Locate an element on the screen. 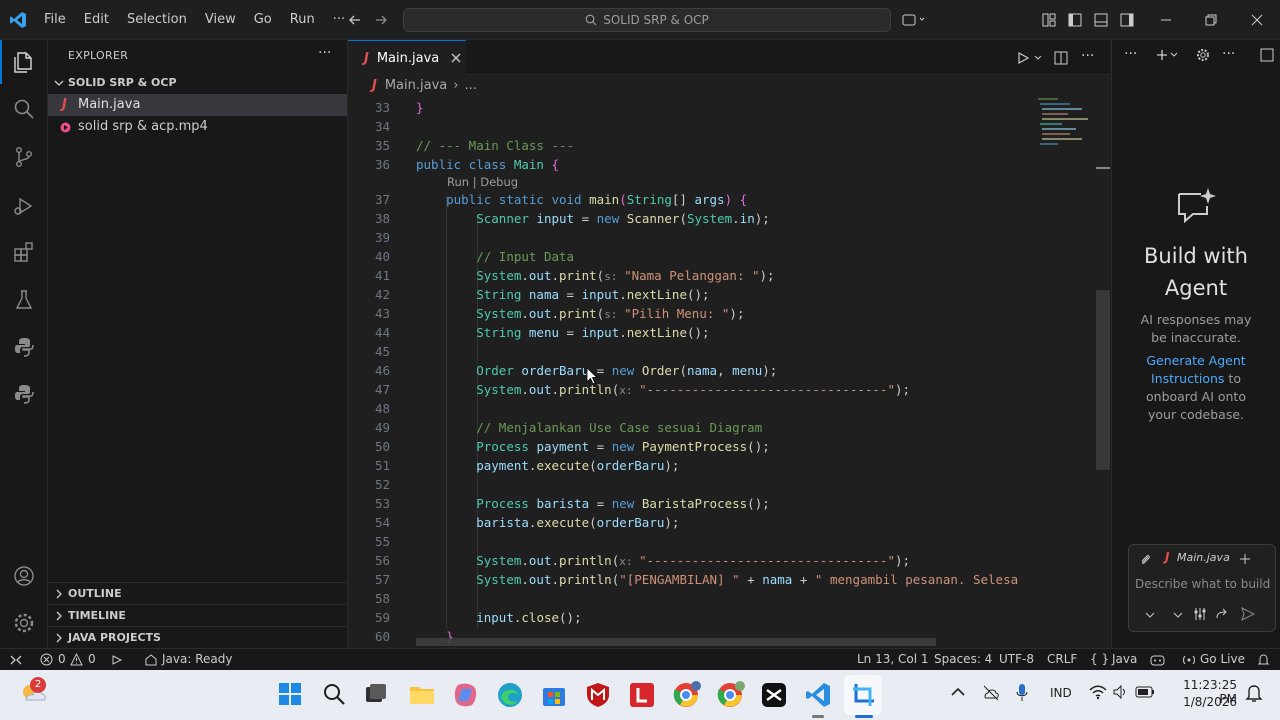 Image resolution: width=1280 pixels, height=720 pixels. minimap-slider is located at coordinates (1103, 168).